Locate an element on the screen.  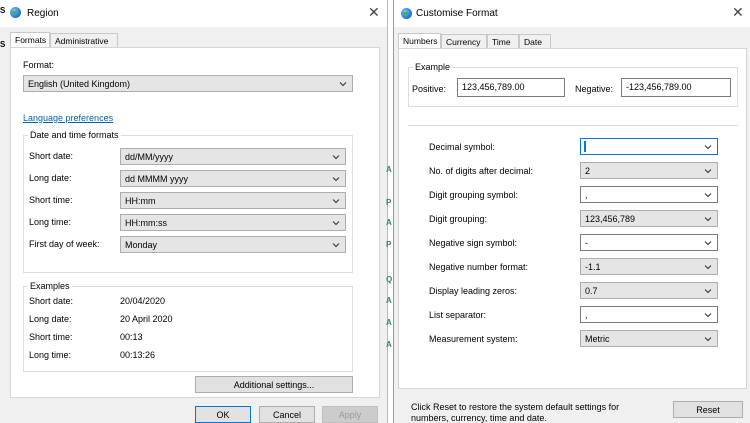
long-time-label: Long time: is located at coordinates (50, 222).